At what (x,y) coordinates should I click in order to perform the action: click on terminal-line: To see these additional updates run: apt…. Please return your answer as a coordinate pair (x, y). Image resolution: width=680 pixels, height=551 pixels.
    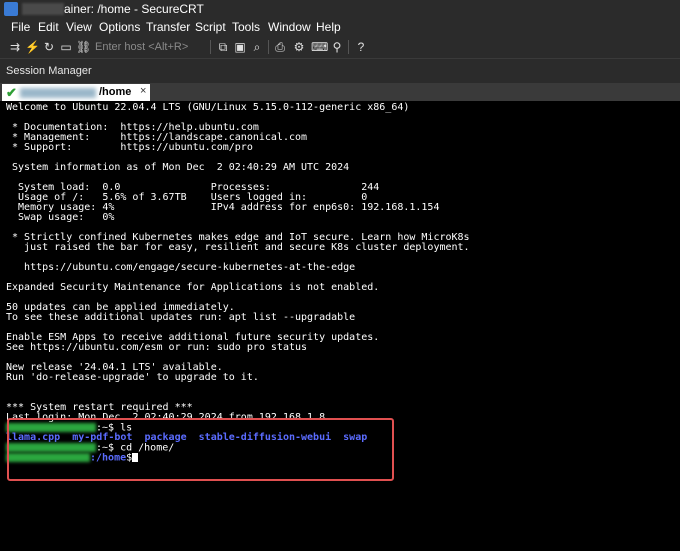
    Looking at the image, I should click on (181, 317).